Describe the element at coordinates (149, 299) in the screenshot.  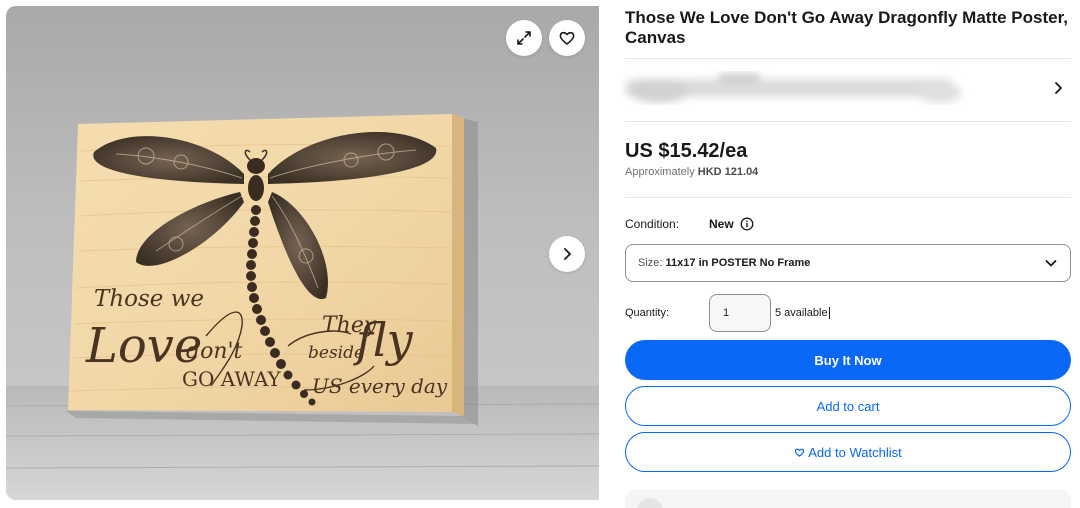
I see `caption-those-we: Those we` at that location.